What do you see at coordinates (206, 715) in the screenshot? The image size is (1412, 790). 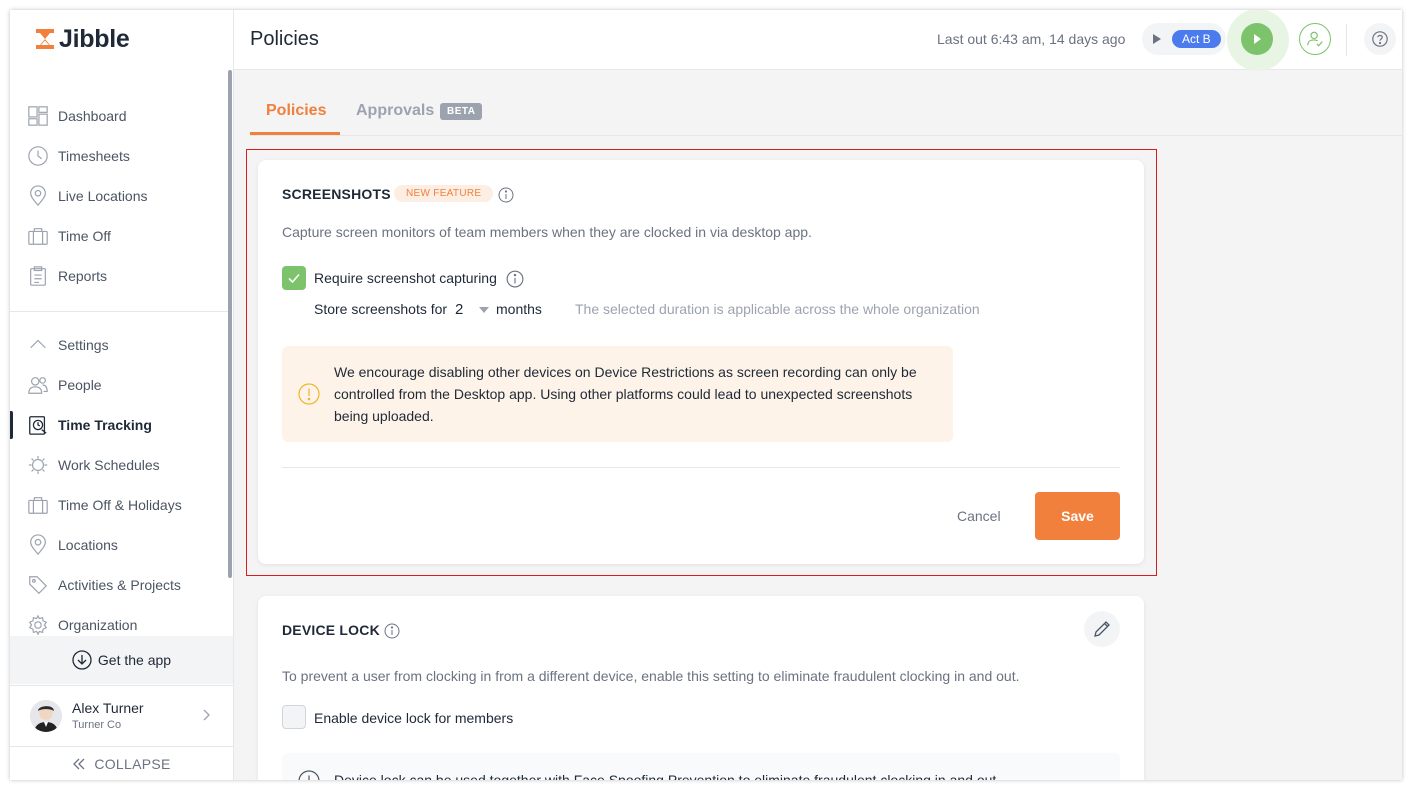 I see `chevron-right-icon` at bounding box center [206, 715].